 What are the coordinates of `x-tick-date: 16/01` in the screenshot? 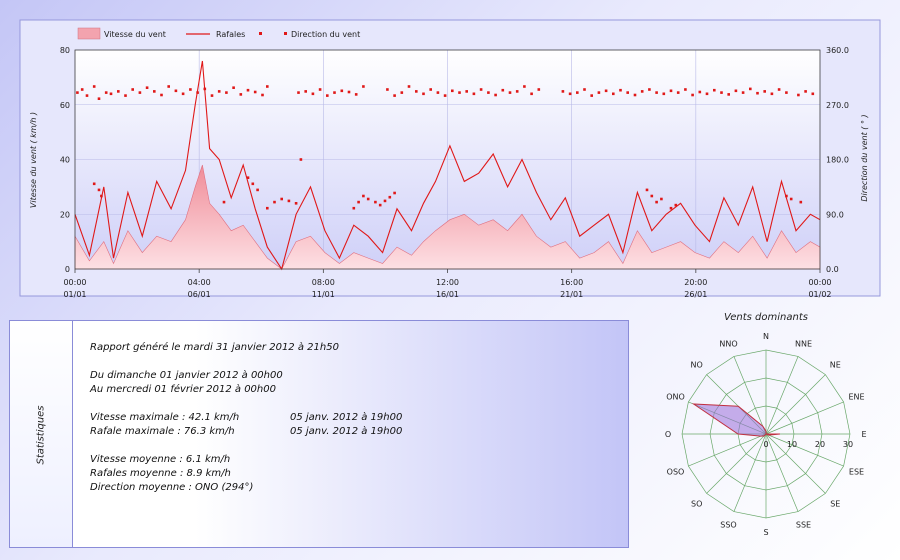 It's located at (447, 294).